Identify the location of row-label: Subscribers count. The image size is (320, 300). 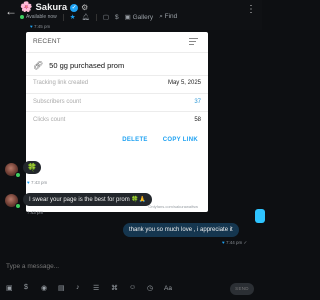
(57, 102).